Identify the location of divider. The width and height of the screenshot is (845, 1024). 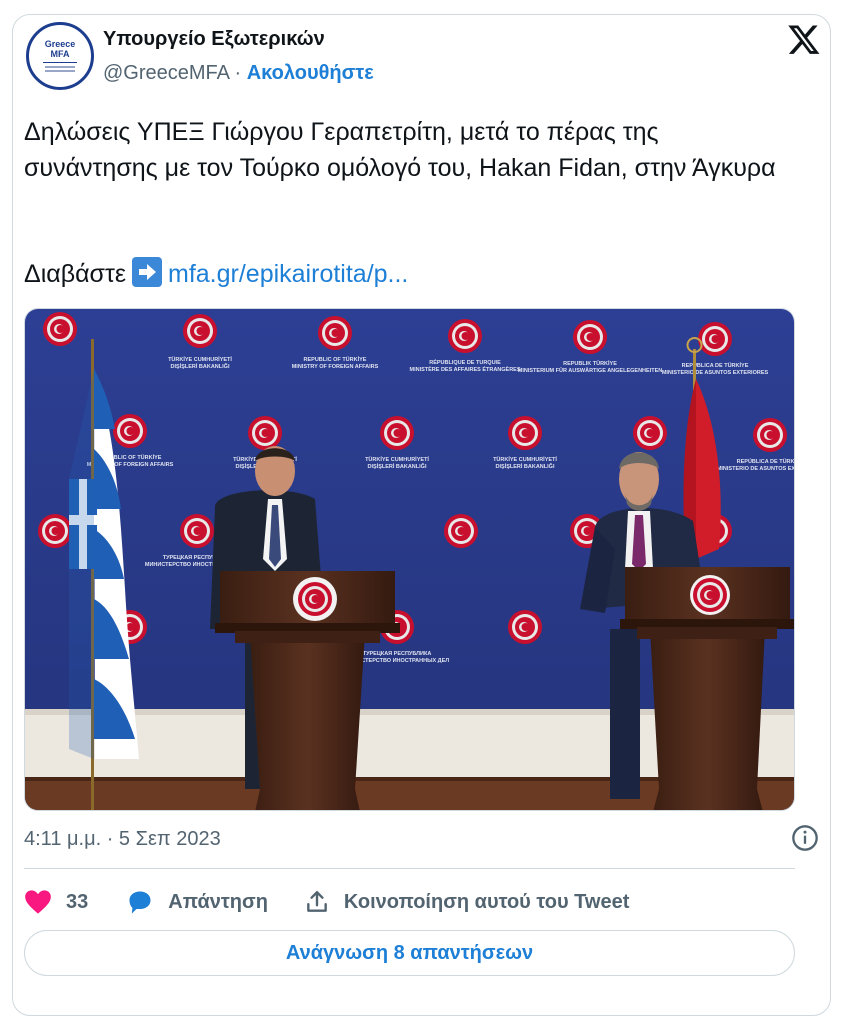
(409, 868).